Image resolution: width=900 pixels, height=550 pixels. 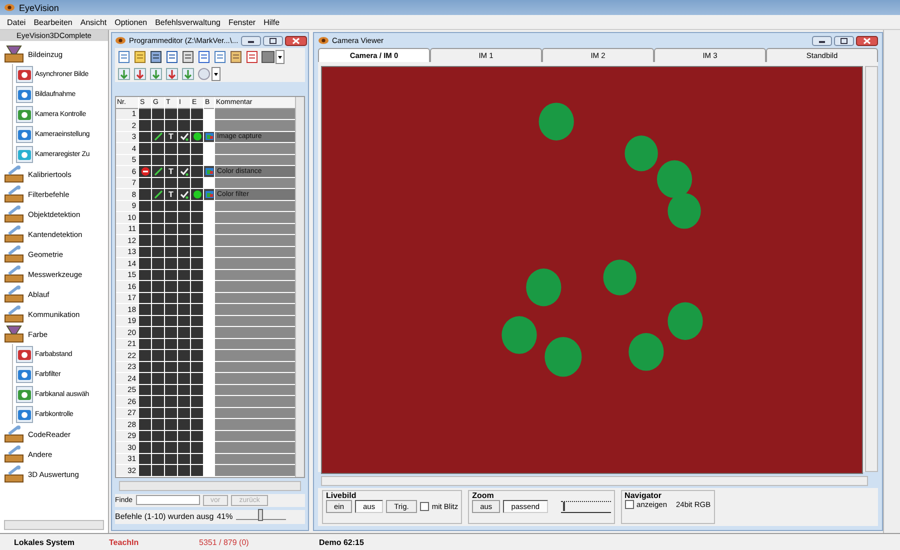 What do you see at coordinates (273, 57) in the screenshot?
I see `color-dropdown-icon` at bounding box center [273, 57].